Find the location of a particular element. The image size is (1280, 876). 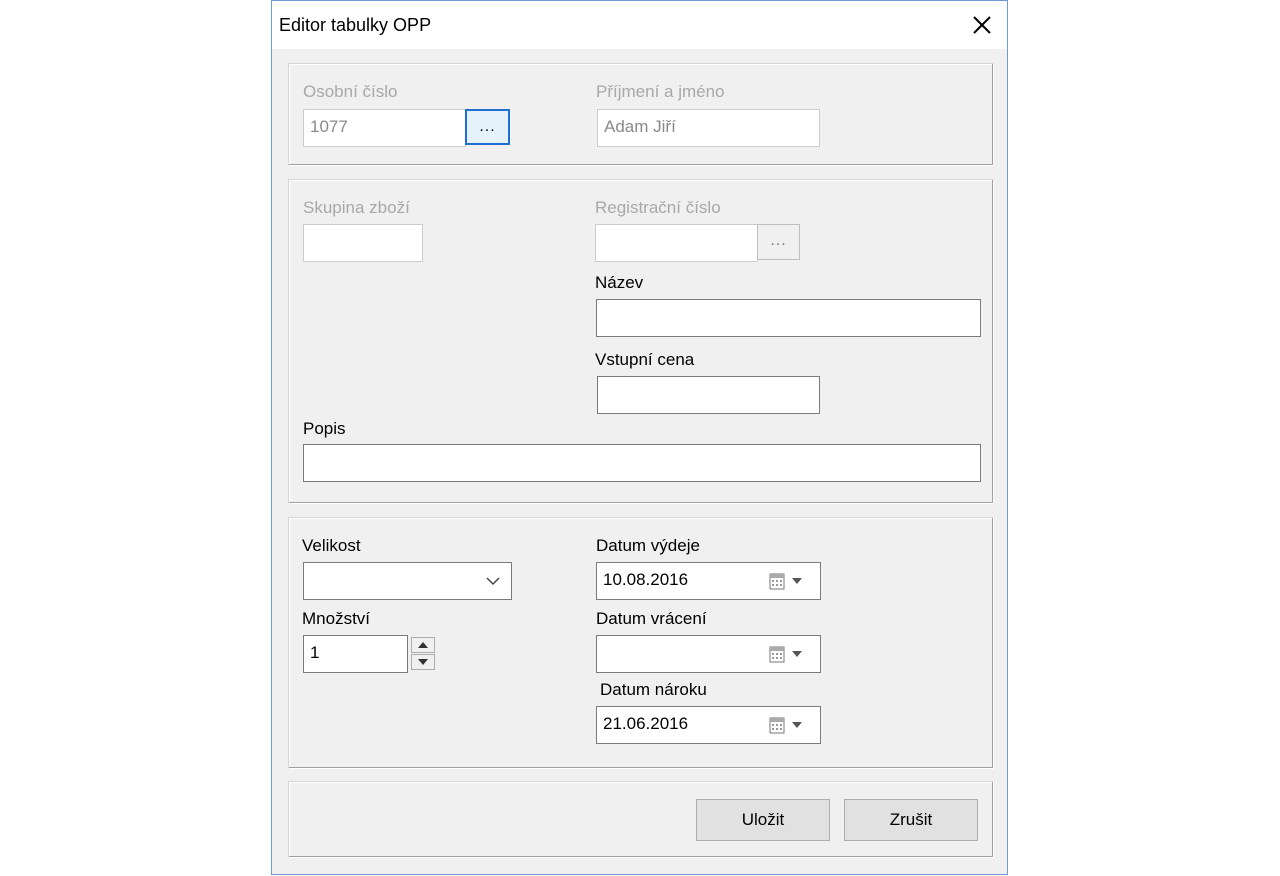

quantity-field: 1 is located at coordinates (355, 654).